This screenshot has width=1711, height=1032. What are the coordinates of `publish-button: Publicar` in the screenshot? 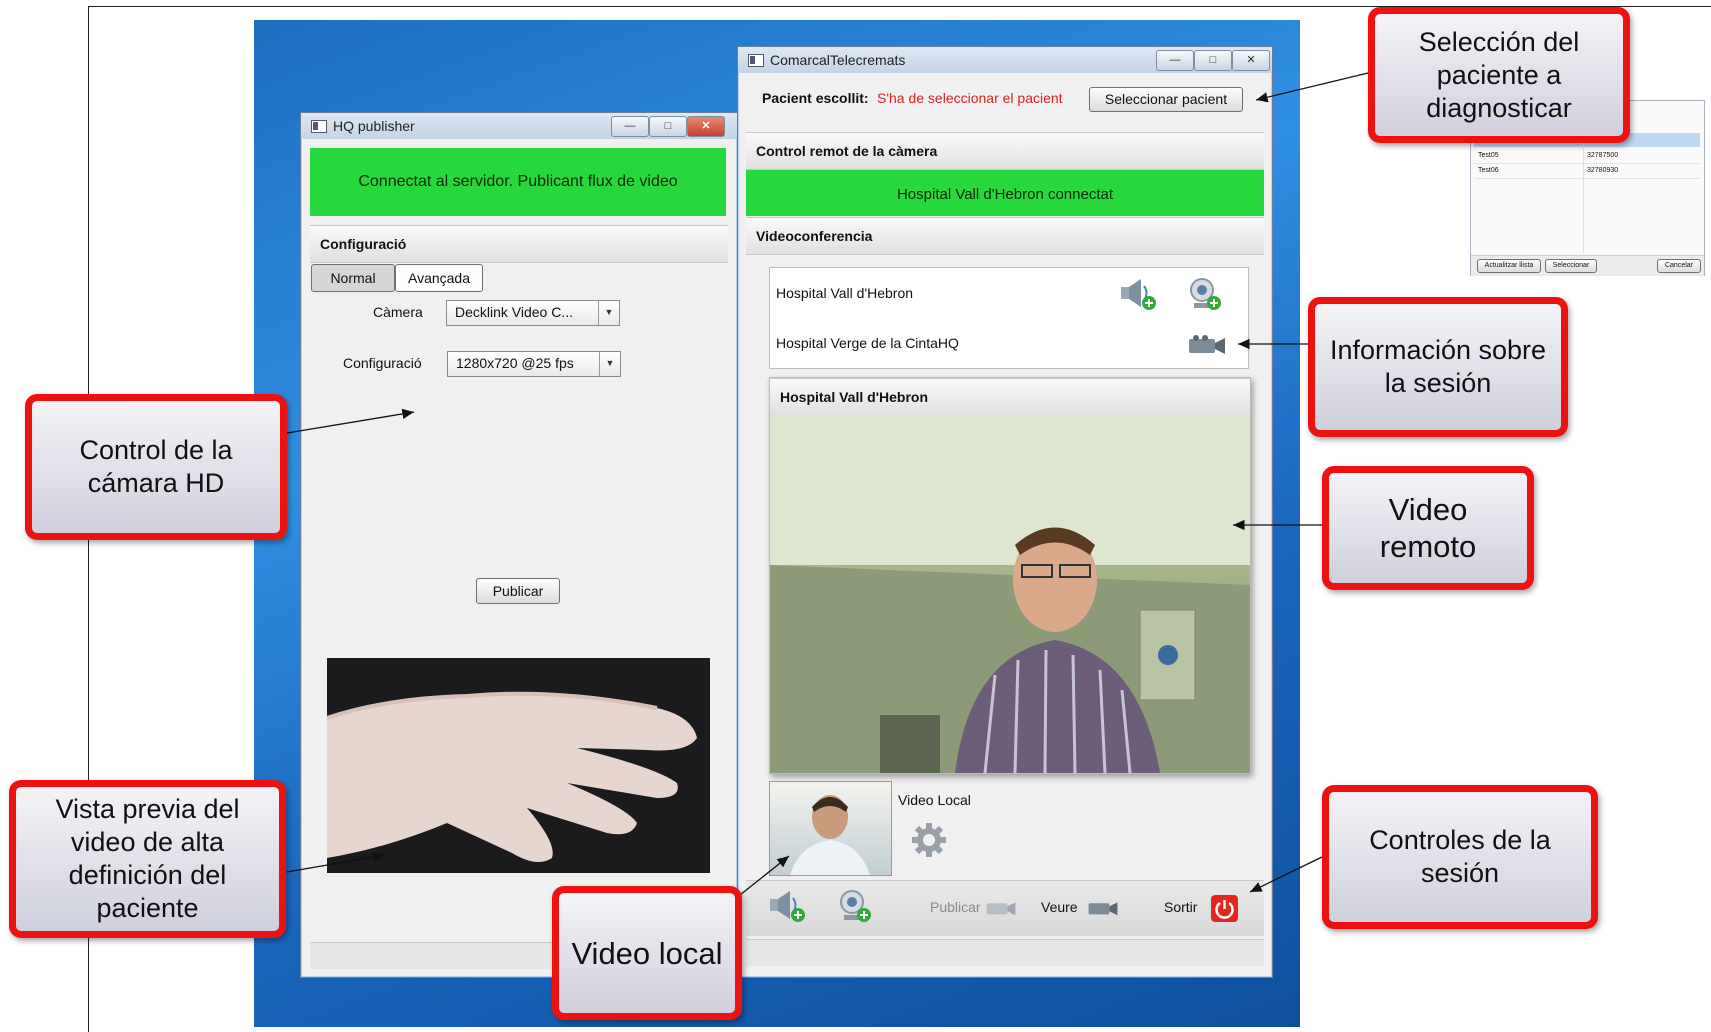 It's located at (518, 591).